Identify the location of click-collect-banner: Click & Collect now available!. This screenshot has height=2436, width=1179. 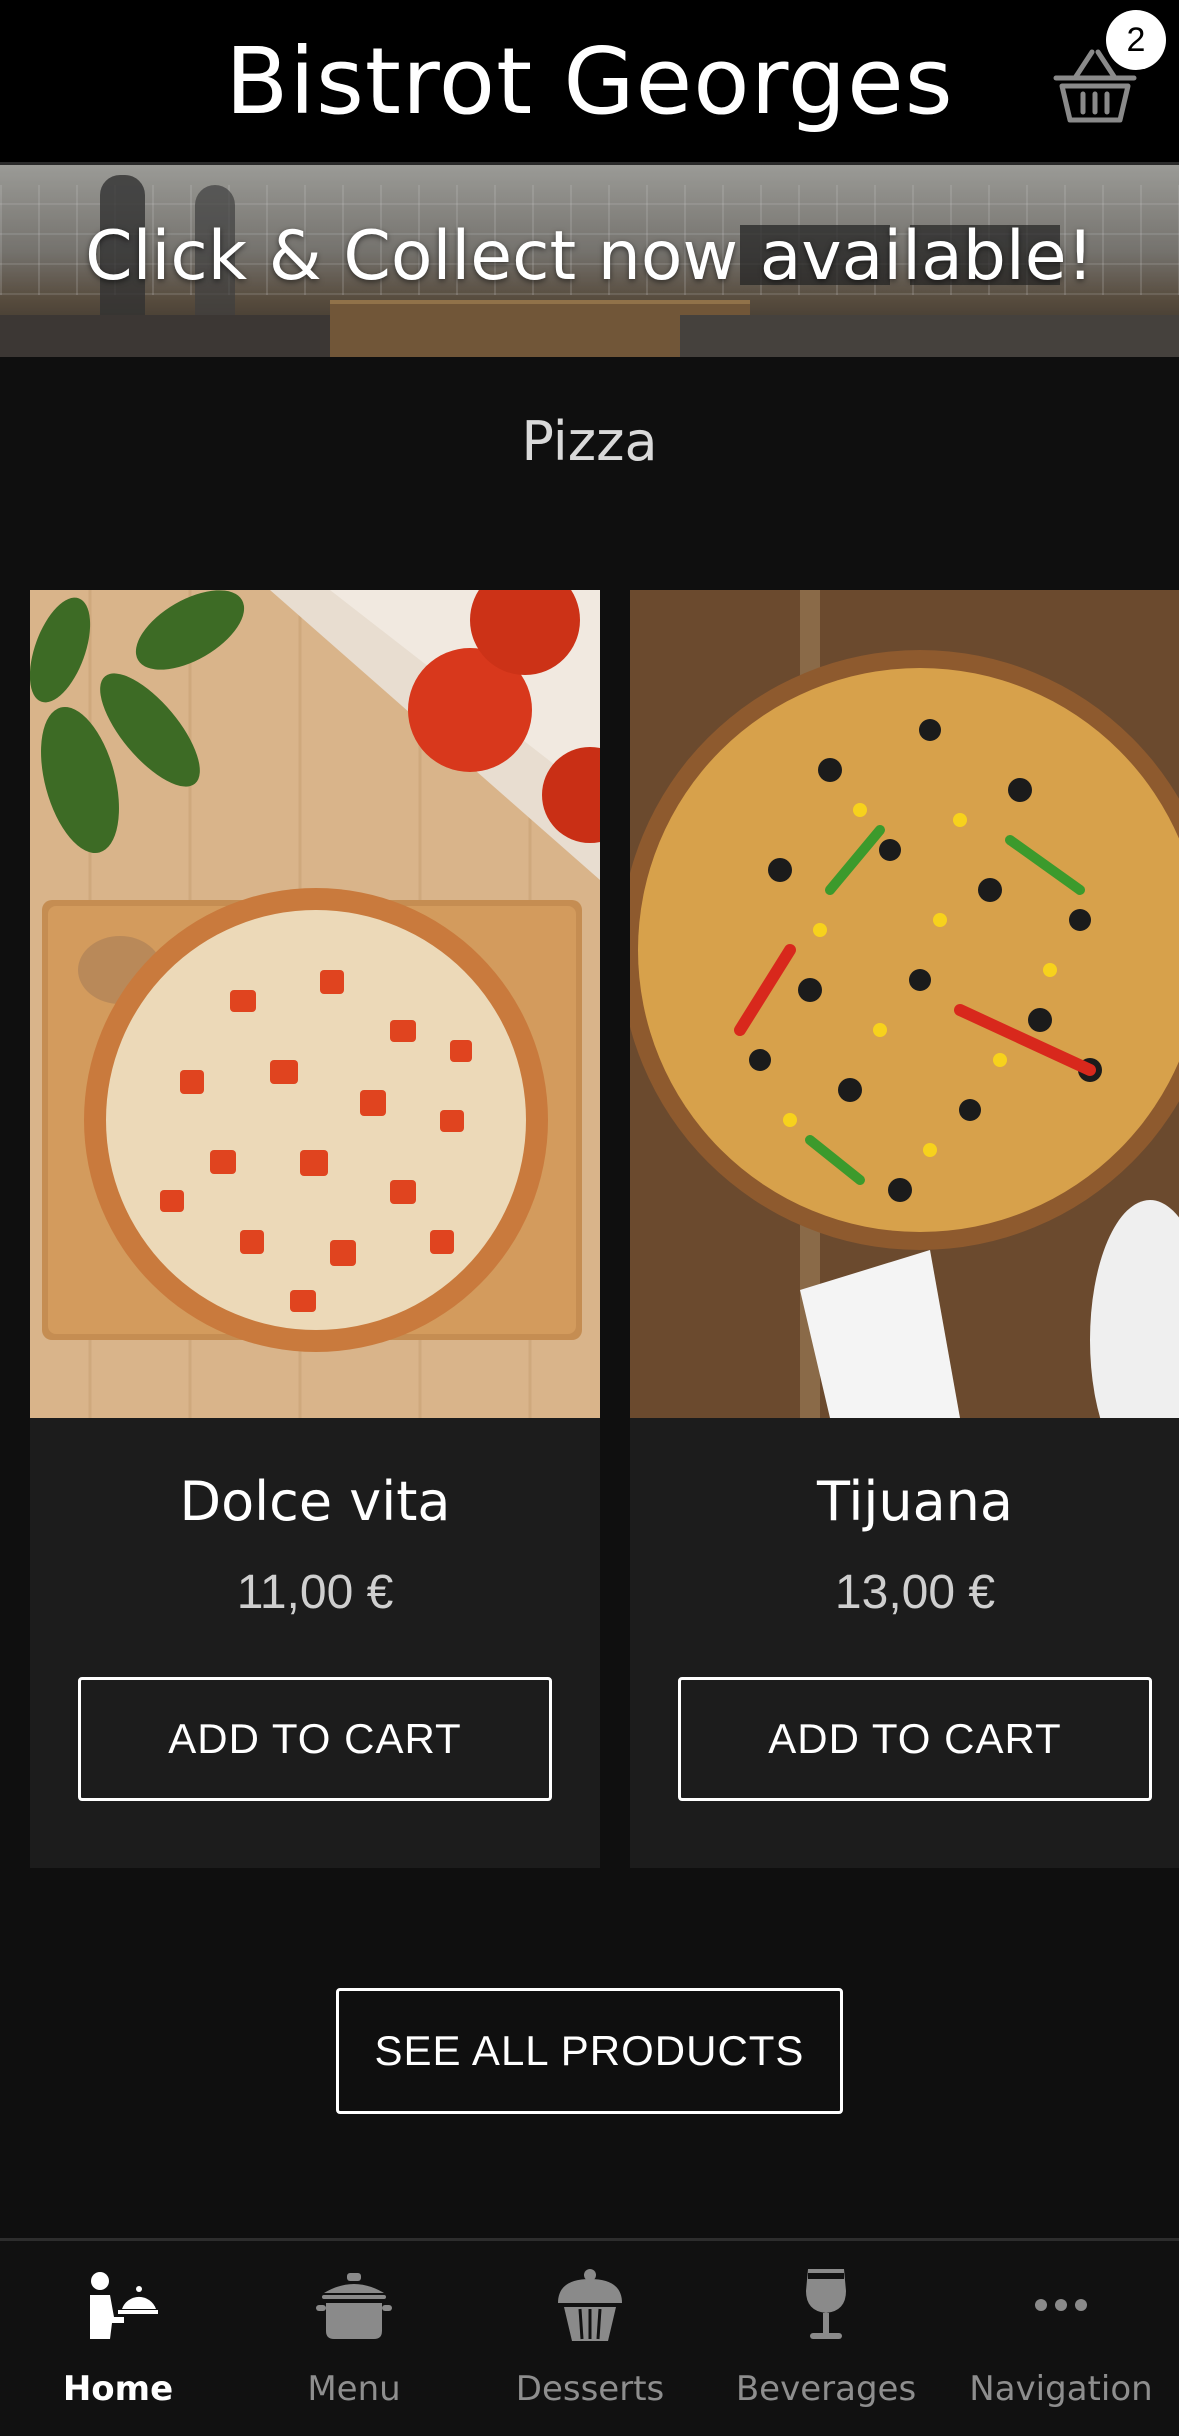
(589, 261).